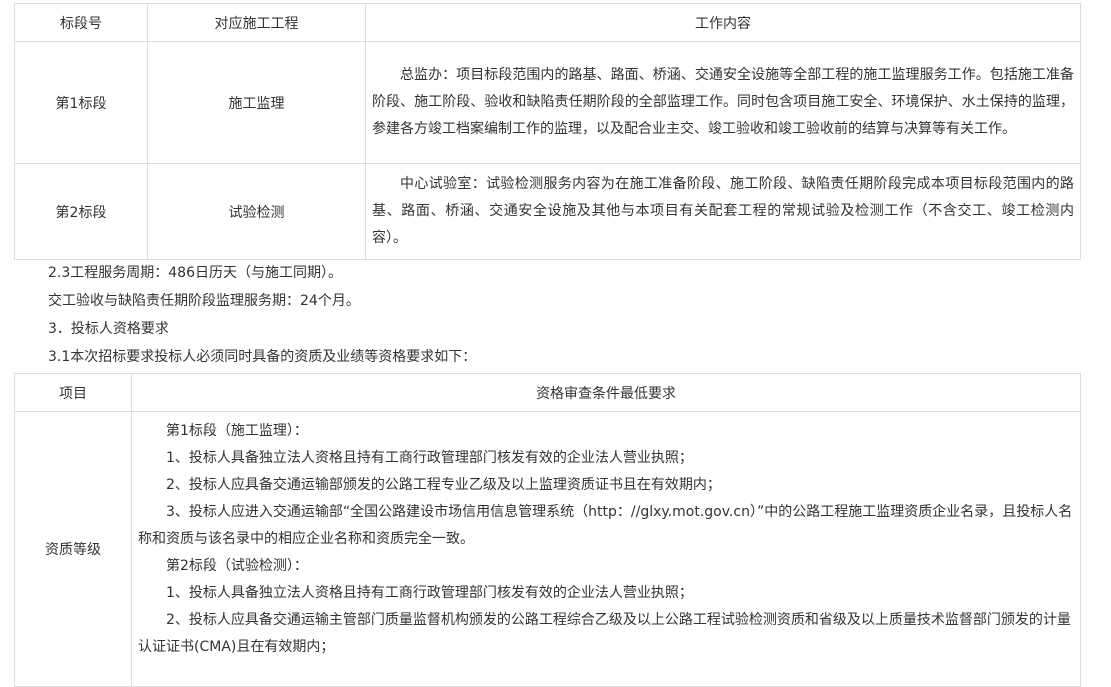 The height and width of the screenshot is (687, 1111). What do you see at coordinates (256, 22) in the screenshot?
I see `header-engineering: 对应施工工程` at bounding box center [256, 22].